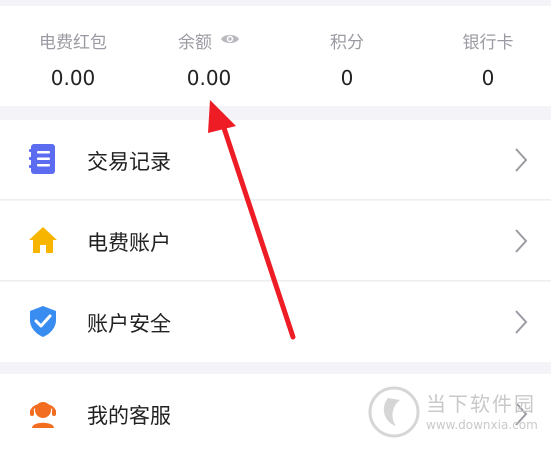 The width and height of the screenshot is (551, 454). Describe the element at coordinates (129, 162) in the screenshot. I see `menu-item-label: 交易记录` at that location.